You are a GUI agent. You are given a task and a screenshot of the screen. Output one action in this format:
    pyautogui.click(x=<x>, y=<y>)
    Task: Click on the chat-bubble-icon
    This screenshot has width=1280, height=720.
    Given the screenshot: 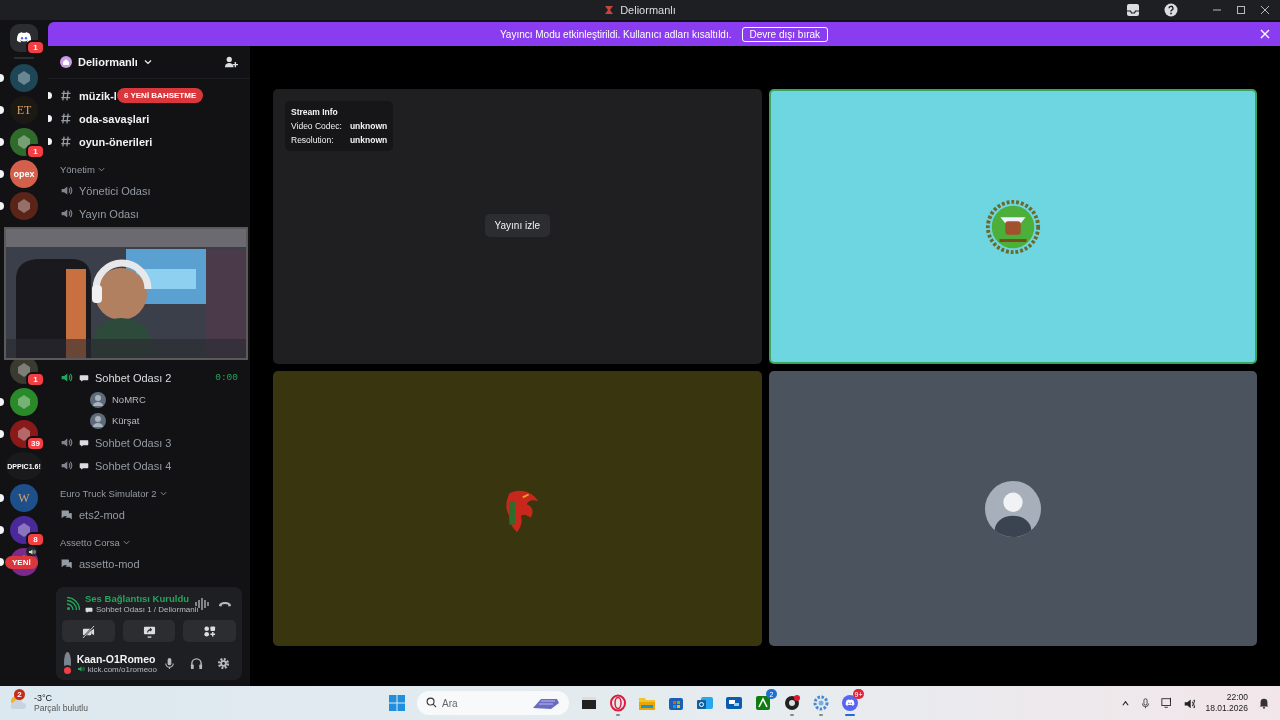 What is the action you would take?
    pyautogui.click(x=89, y=609)
    